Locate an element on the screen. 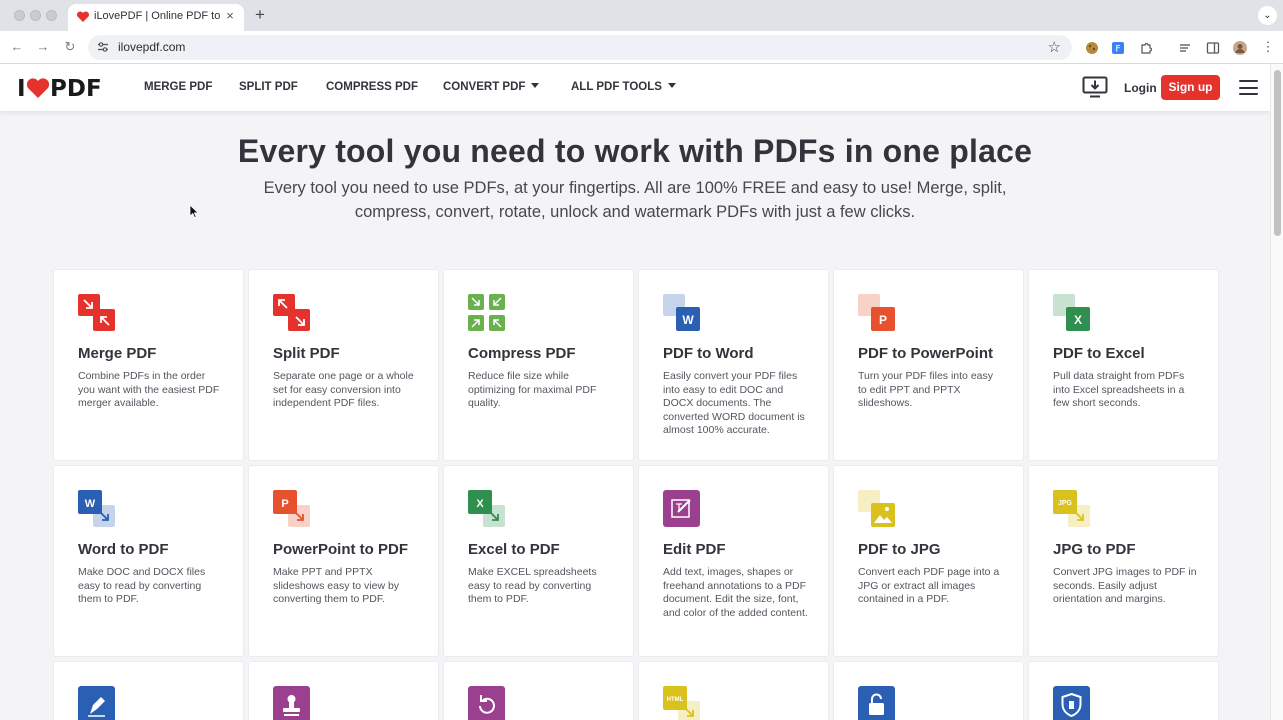  browser-tab: iLovePDF | Online PDF tools f × is located at coordinates (156, 17).